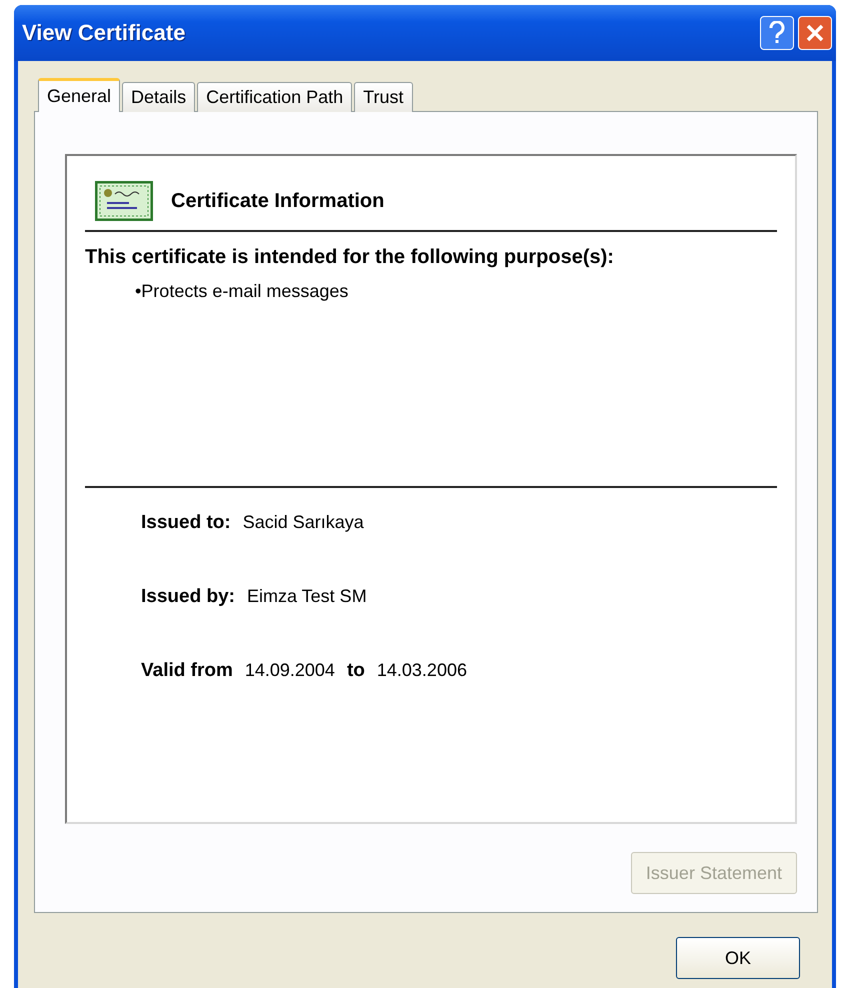  I want to click on close-button, so click(815, 33).